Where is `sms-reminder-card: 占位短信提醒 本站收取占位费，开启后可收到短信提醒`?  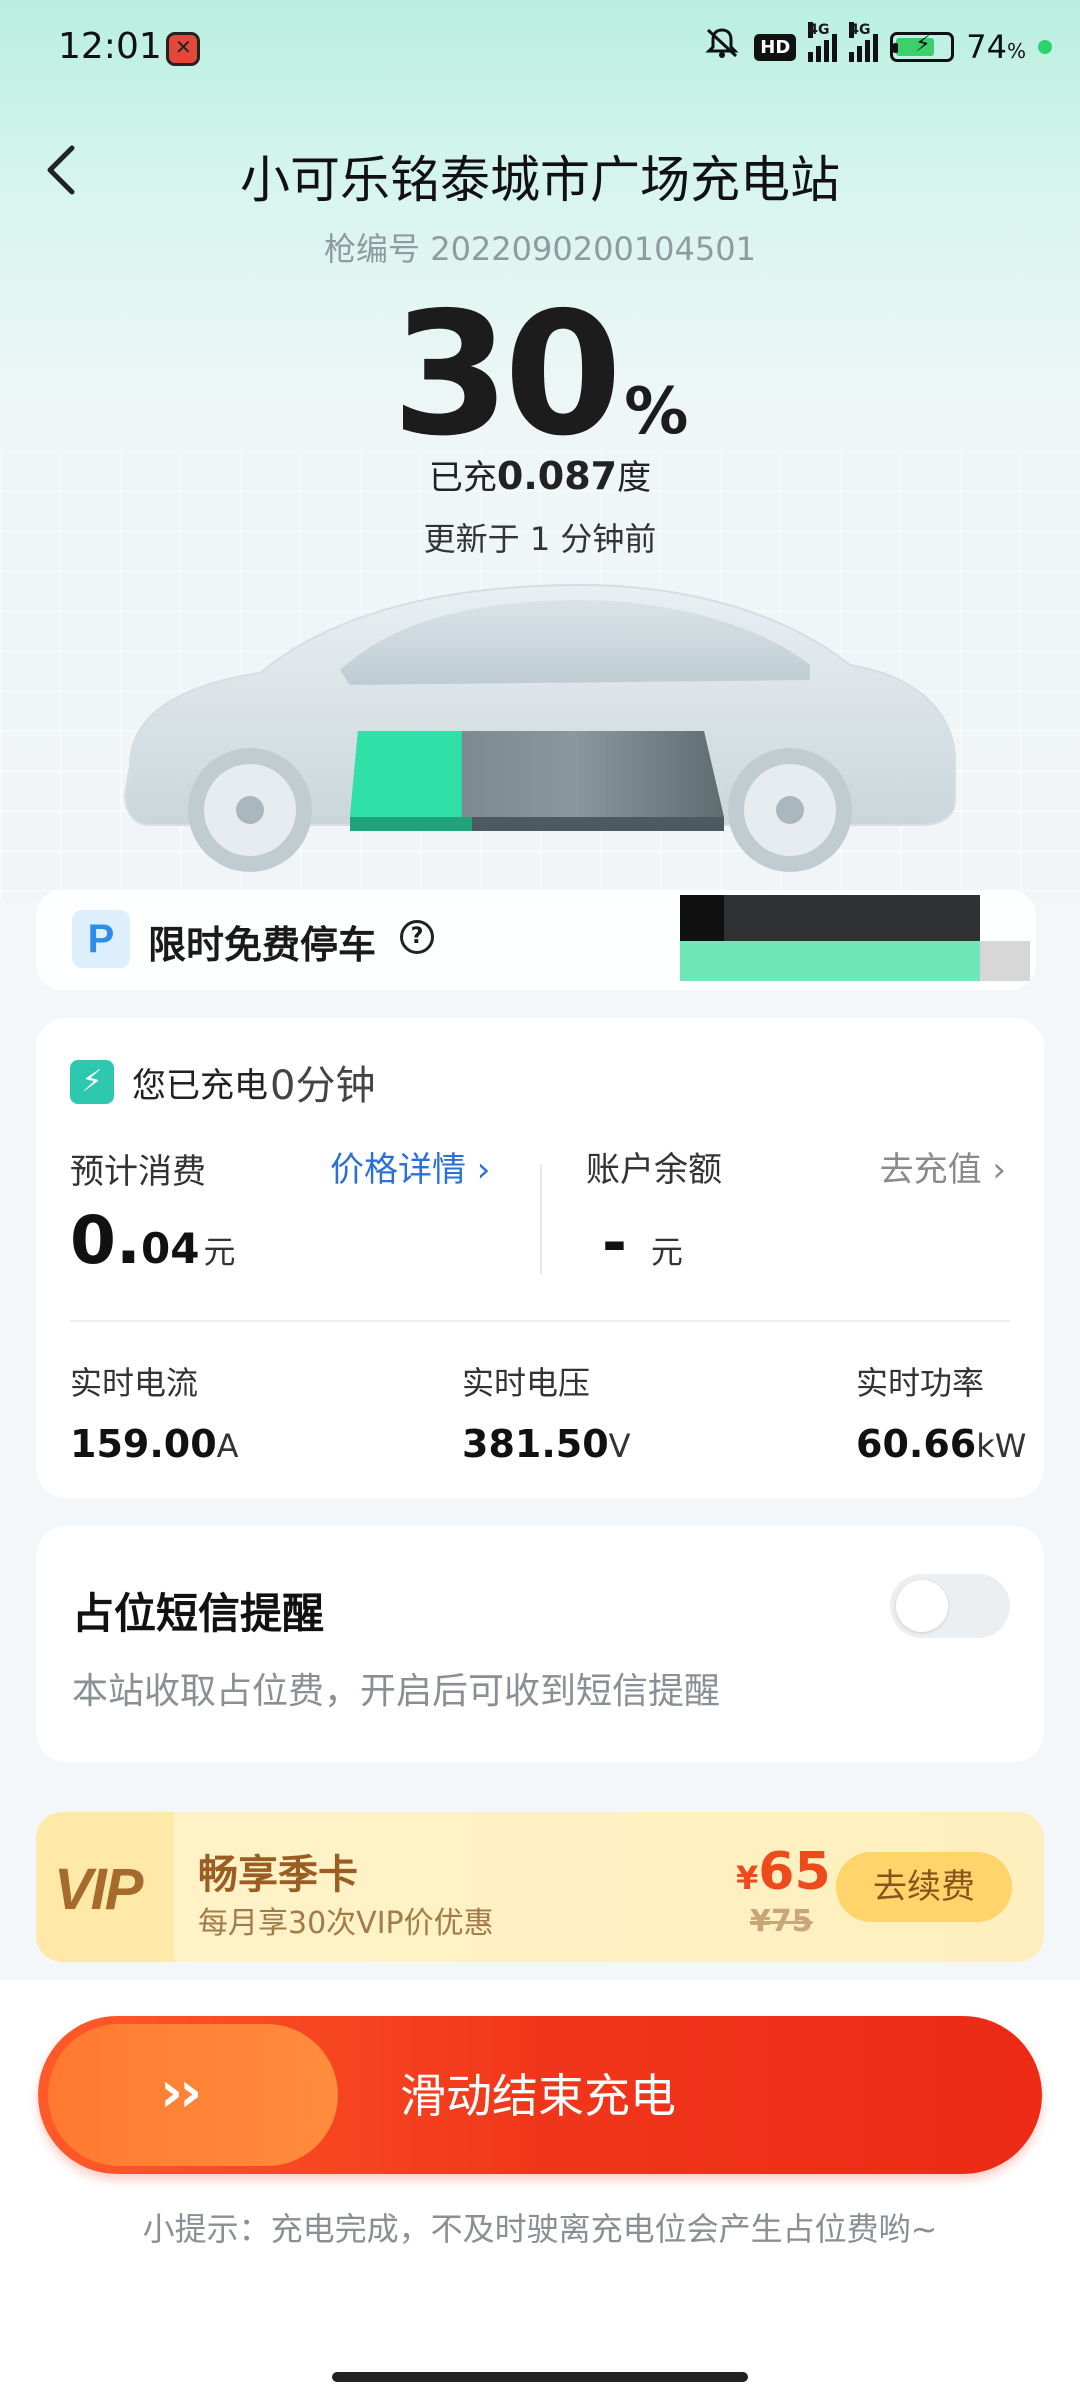
sms-reminder-card: 占位短信提醒 本站收取占位费，开启后可收到短信提醒 is located at coordinates (540, 1644).